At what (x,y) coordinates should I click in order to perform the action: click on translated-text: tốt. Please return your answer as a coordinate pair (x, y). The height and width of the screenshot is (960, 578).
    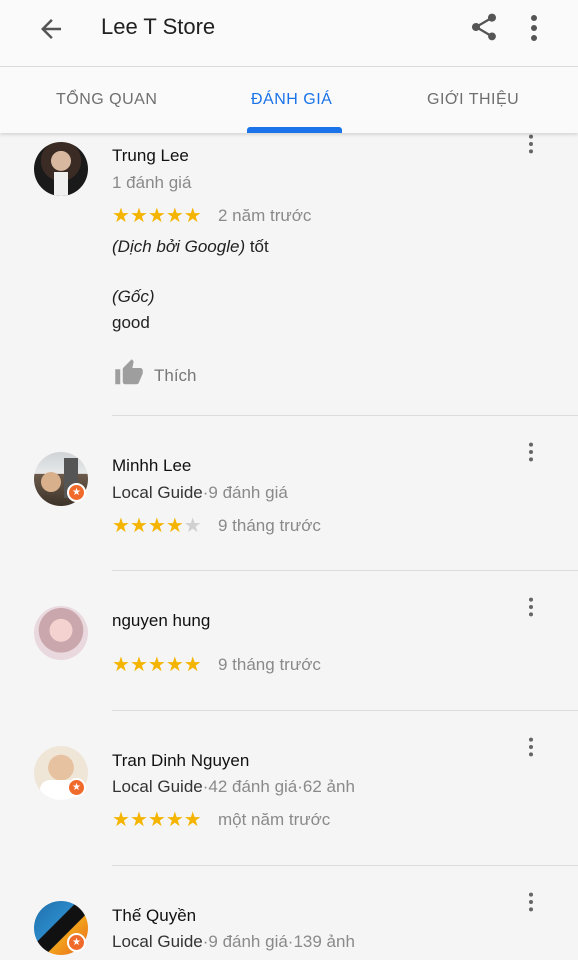
    Looking at the image, I should click on (257, 246).